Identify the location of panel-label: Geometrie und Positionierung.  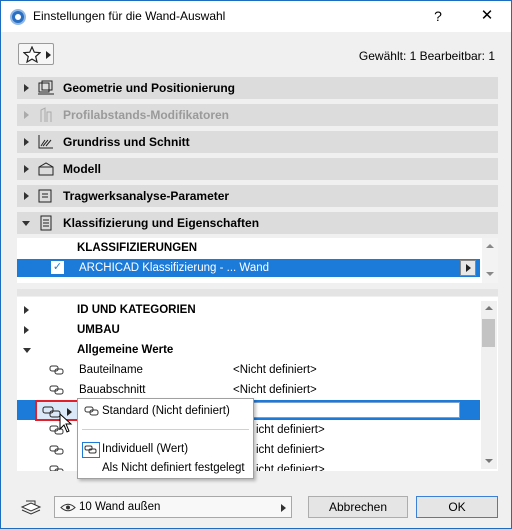
(149, 88).